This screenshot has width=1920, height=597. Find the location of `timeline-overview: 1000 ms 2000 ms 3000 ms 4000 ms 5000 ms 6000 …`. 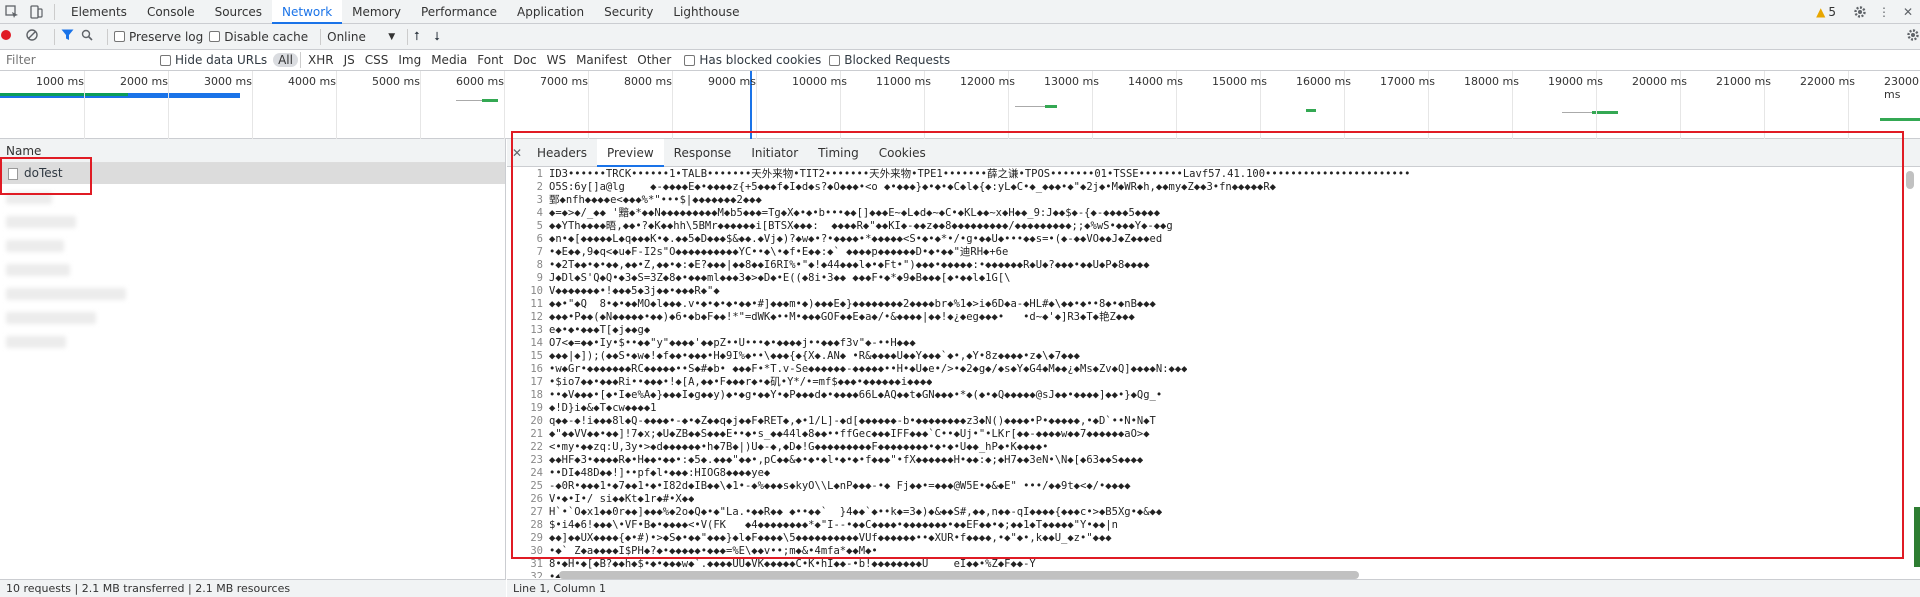

timeline-overview: 1000 ms 2000 ms 3000 ms 4000 ms 5000 ms 6000 … is located at coordinates (960, 105).